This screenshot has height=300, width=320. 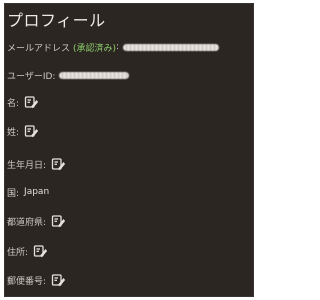 I want to click on email-colon: :, so click(x=118, y=47).